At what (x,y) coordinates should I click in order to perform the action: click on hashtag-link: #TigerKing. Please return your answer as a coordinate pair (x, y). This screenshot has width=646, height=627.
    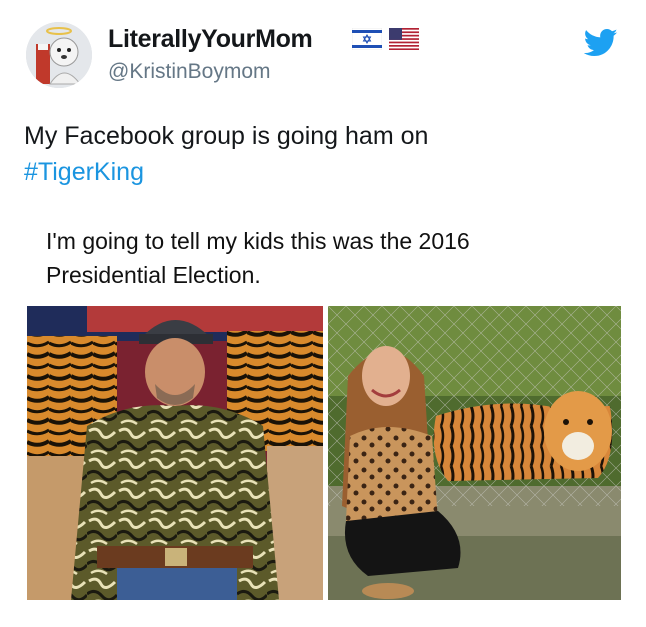
    Looking at the image, I should click on (324, 172).